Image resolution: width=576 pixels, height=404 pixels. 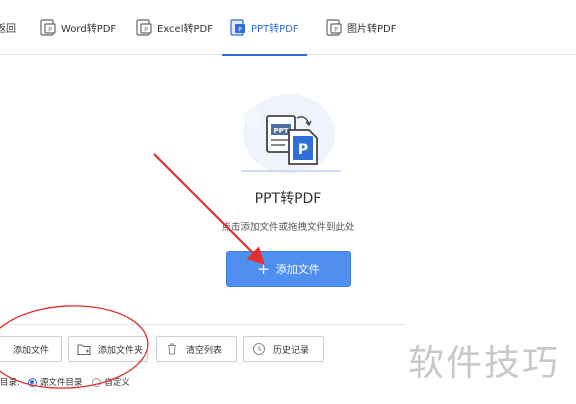 I want to click on tab-ppt-to-pdf: P PPT转PDF, so click(x=264, y=28).